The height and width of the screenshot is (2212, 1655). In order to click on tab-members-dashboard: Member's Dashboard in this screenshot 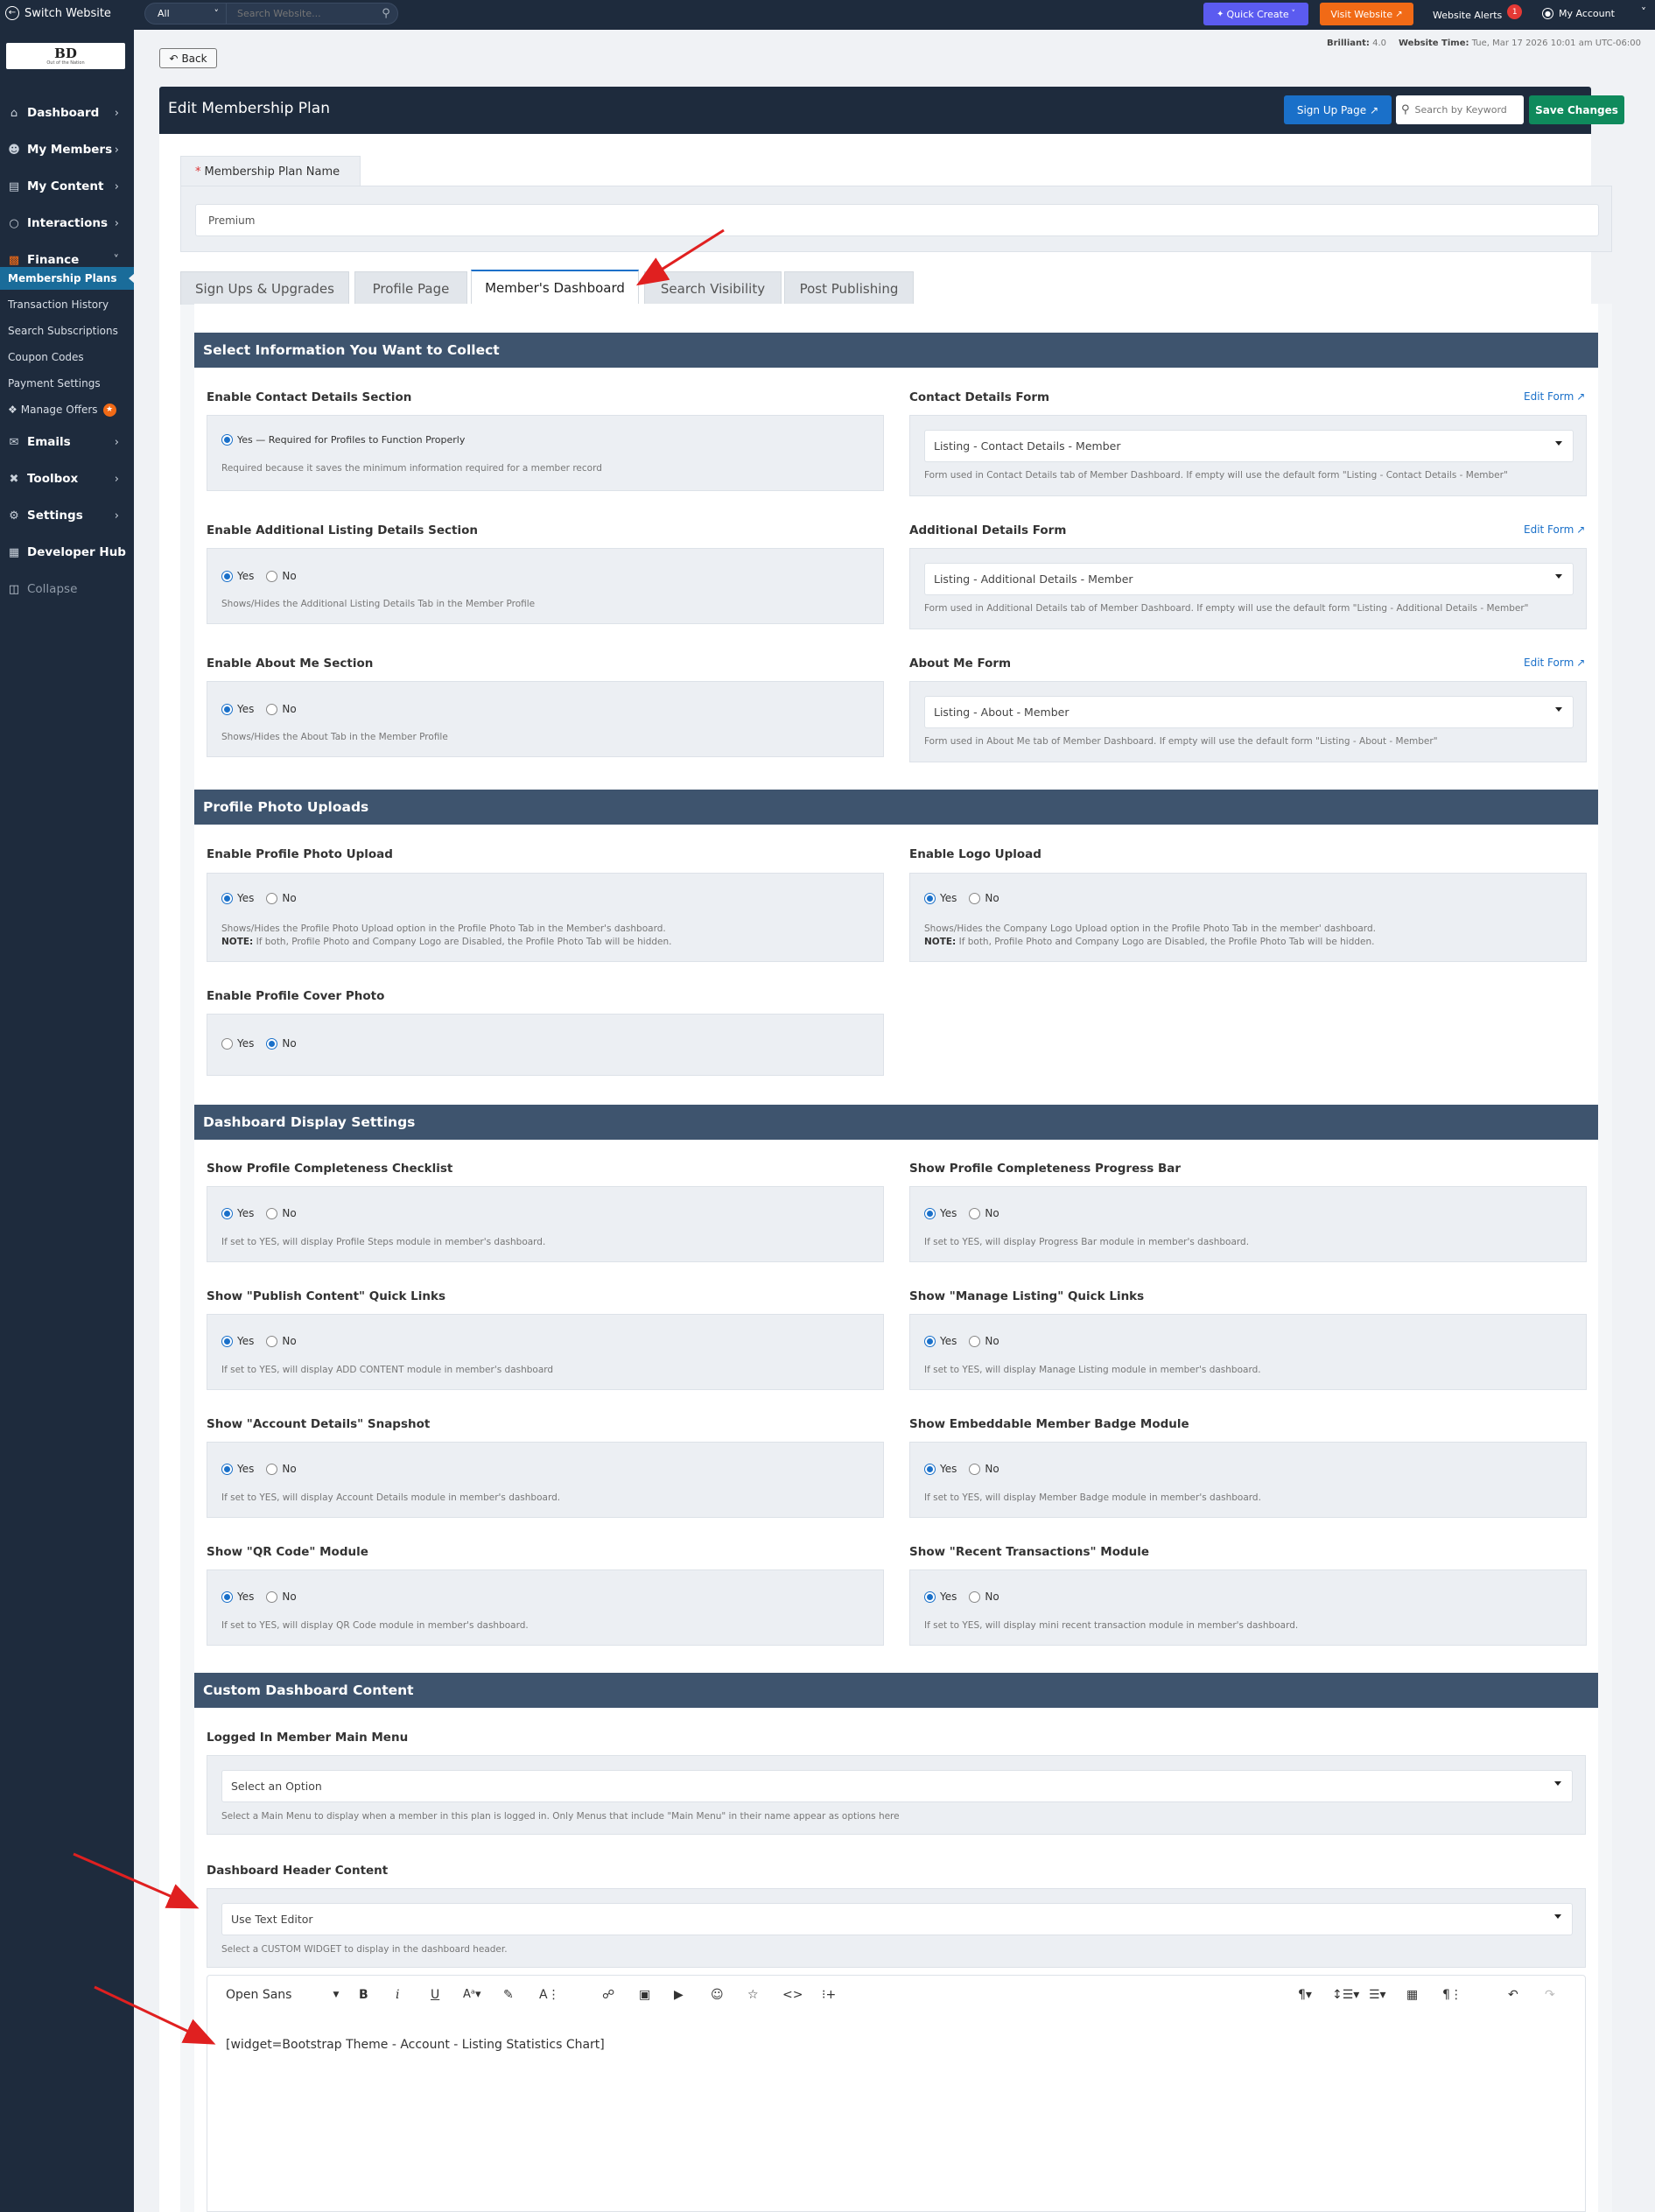, I will do `click(555, 288)`.